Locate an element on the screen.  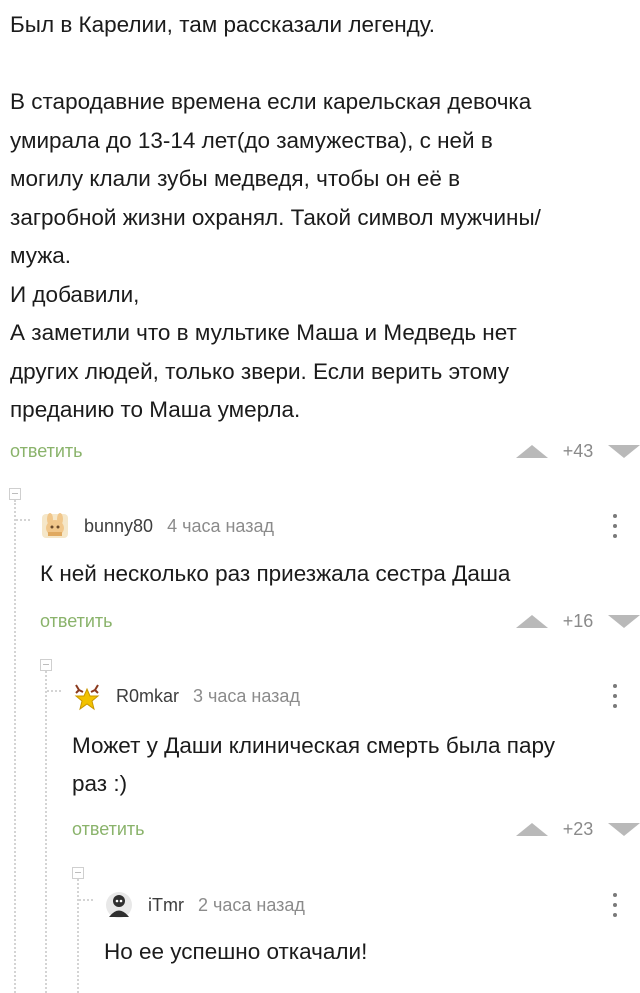
post-vote-box: +43 is located at coordinates (578, 451).